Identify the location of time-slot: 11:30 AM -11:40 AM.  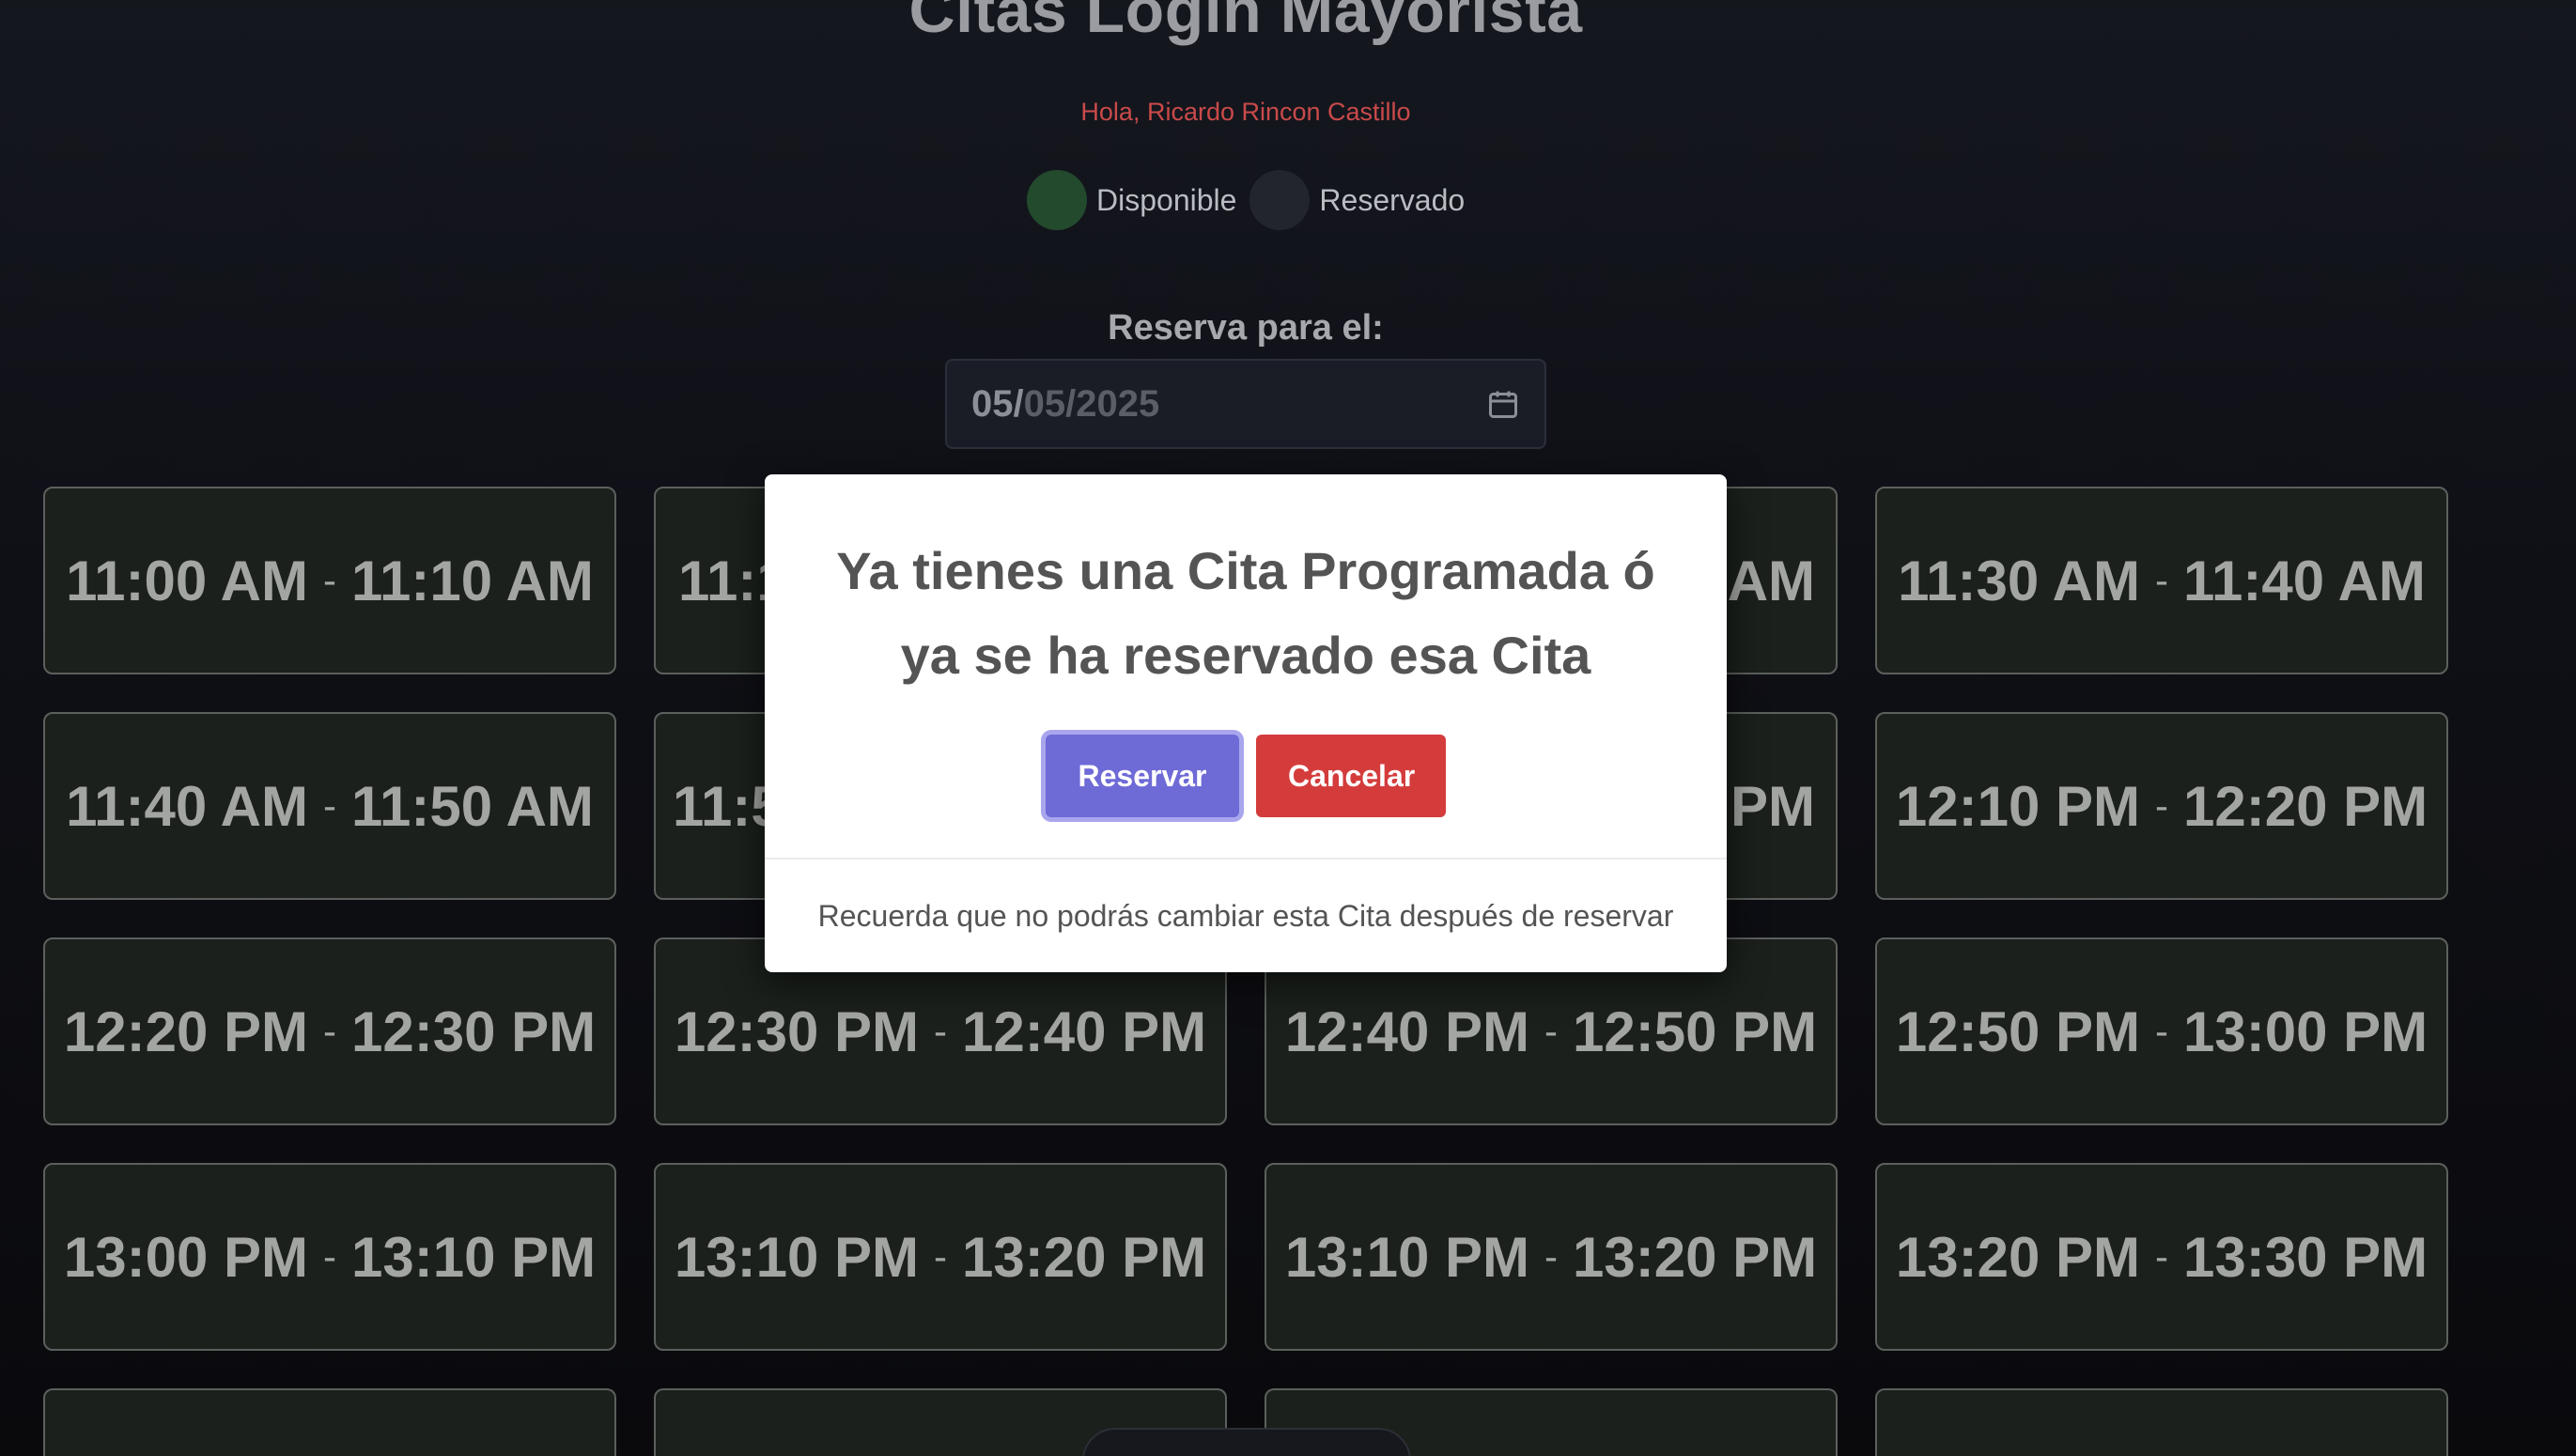
(2161, 580).